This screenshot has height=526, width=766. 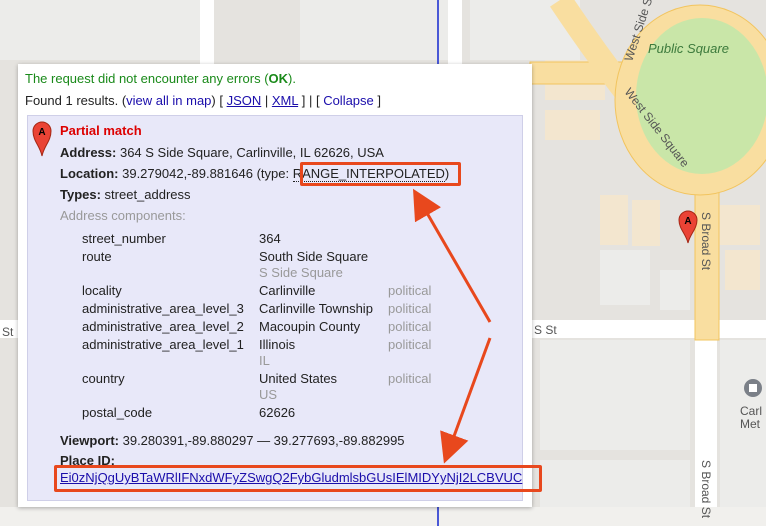 What do you see at coordinates (298, 478) in the screenshot?
I see `place-id-highlight` at bounding box center [298, 478].